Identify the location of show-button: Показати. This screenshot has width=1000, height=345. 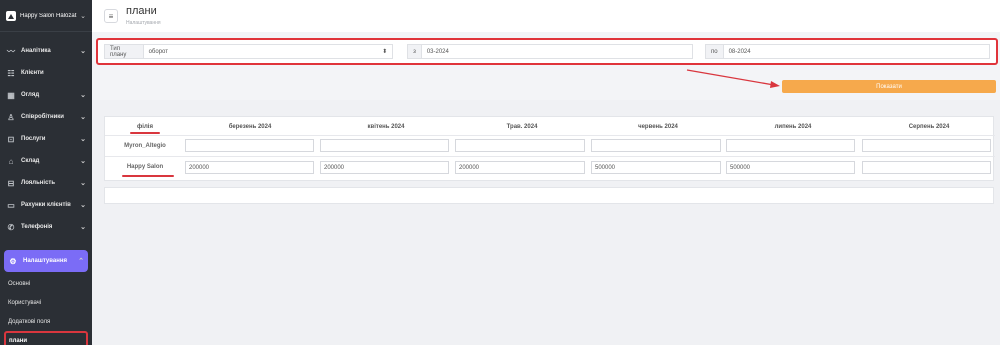
(889, 86).